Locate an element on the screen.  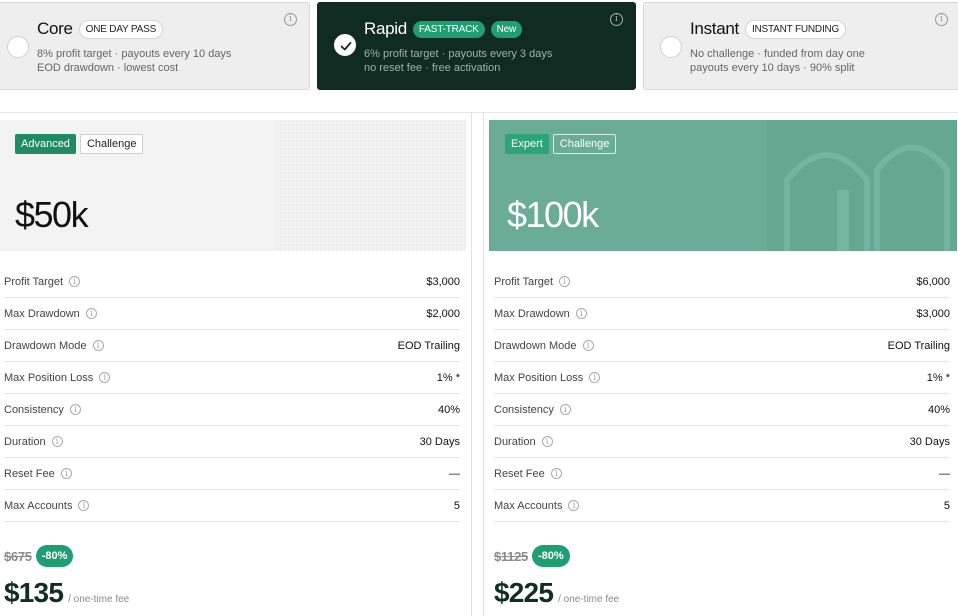
original-price: $1125 is located at coordinates (511, 556).